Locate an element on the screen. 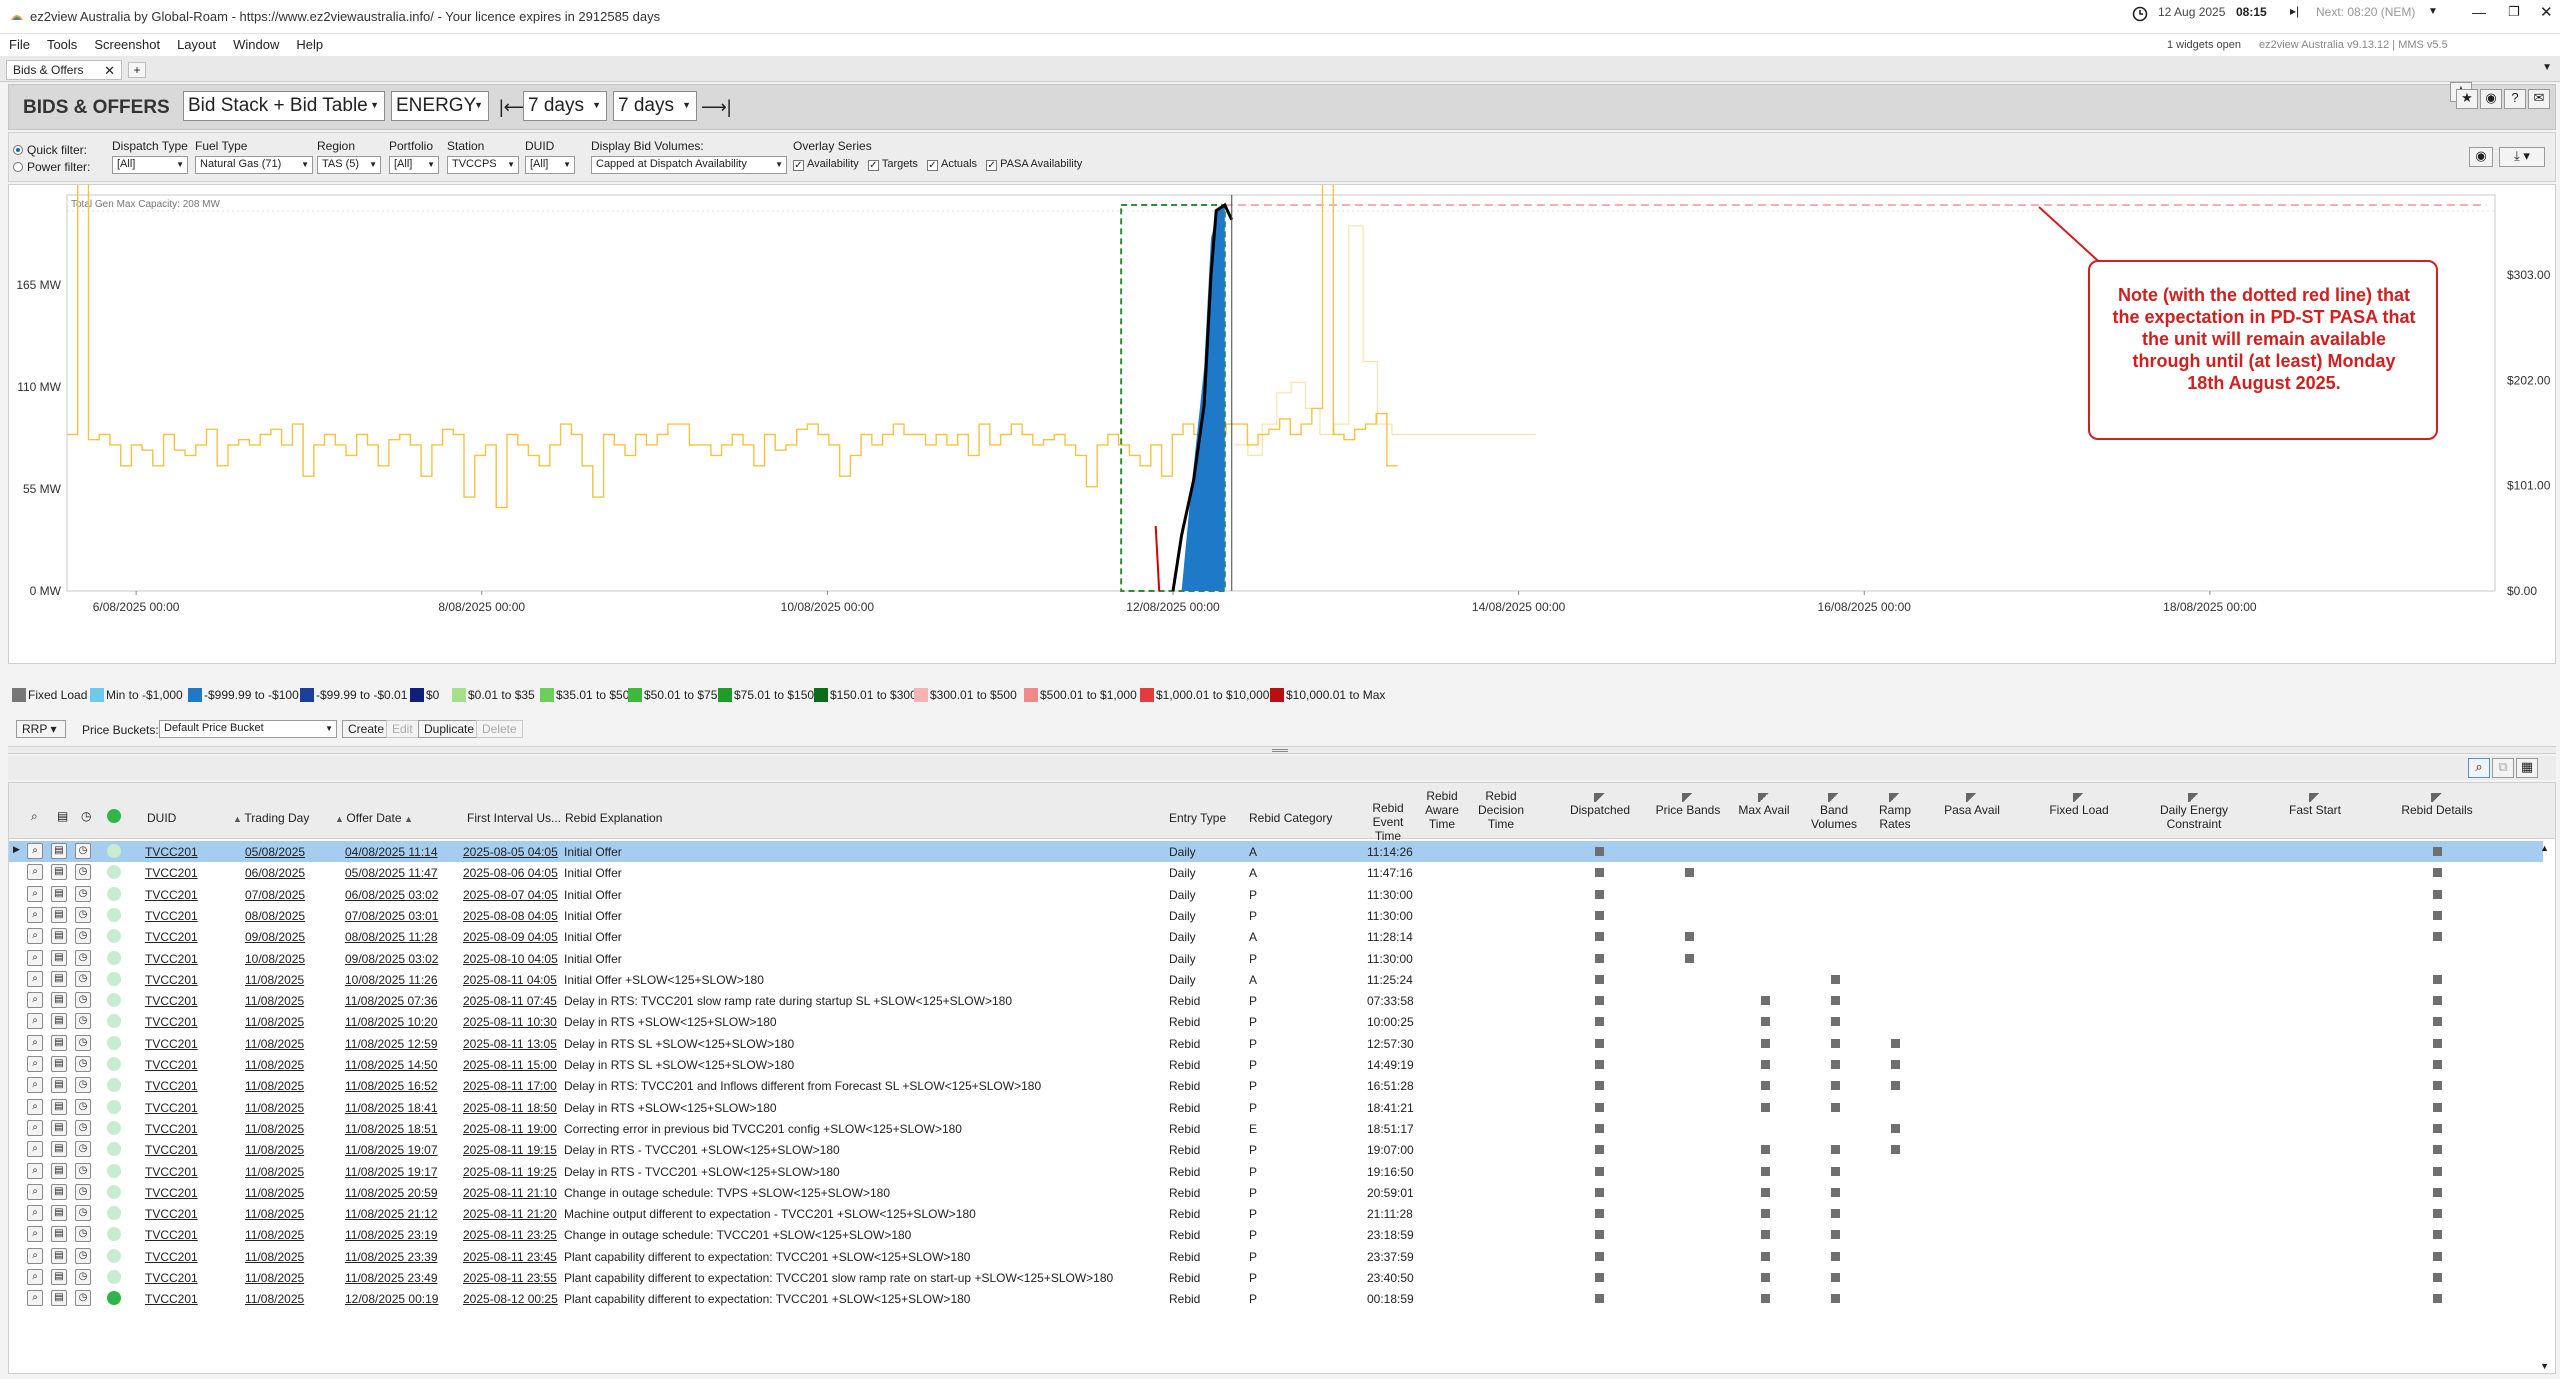 The height and width of the screenshot is (1379, 2560). quick-filter-option: Quick filter: is located at coordinates (50, 150).